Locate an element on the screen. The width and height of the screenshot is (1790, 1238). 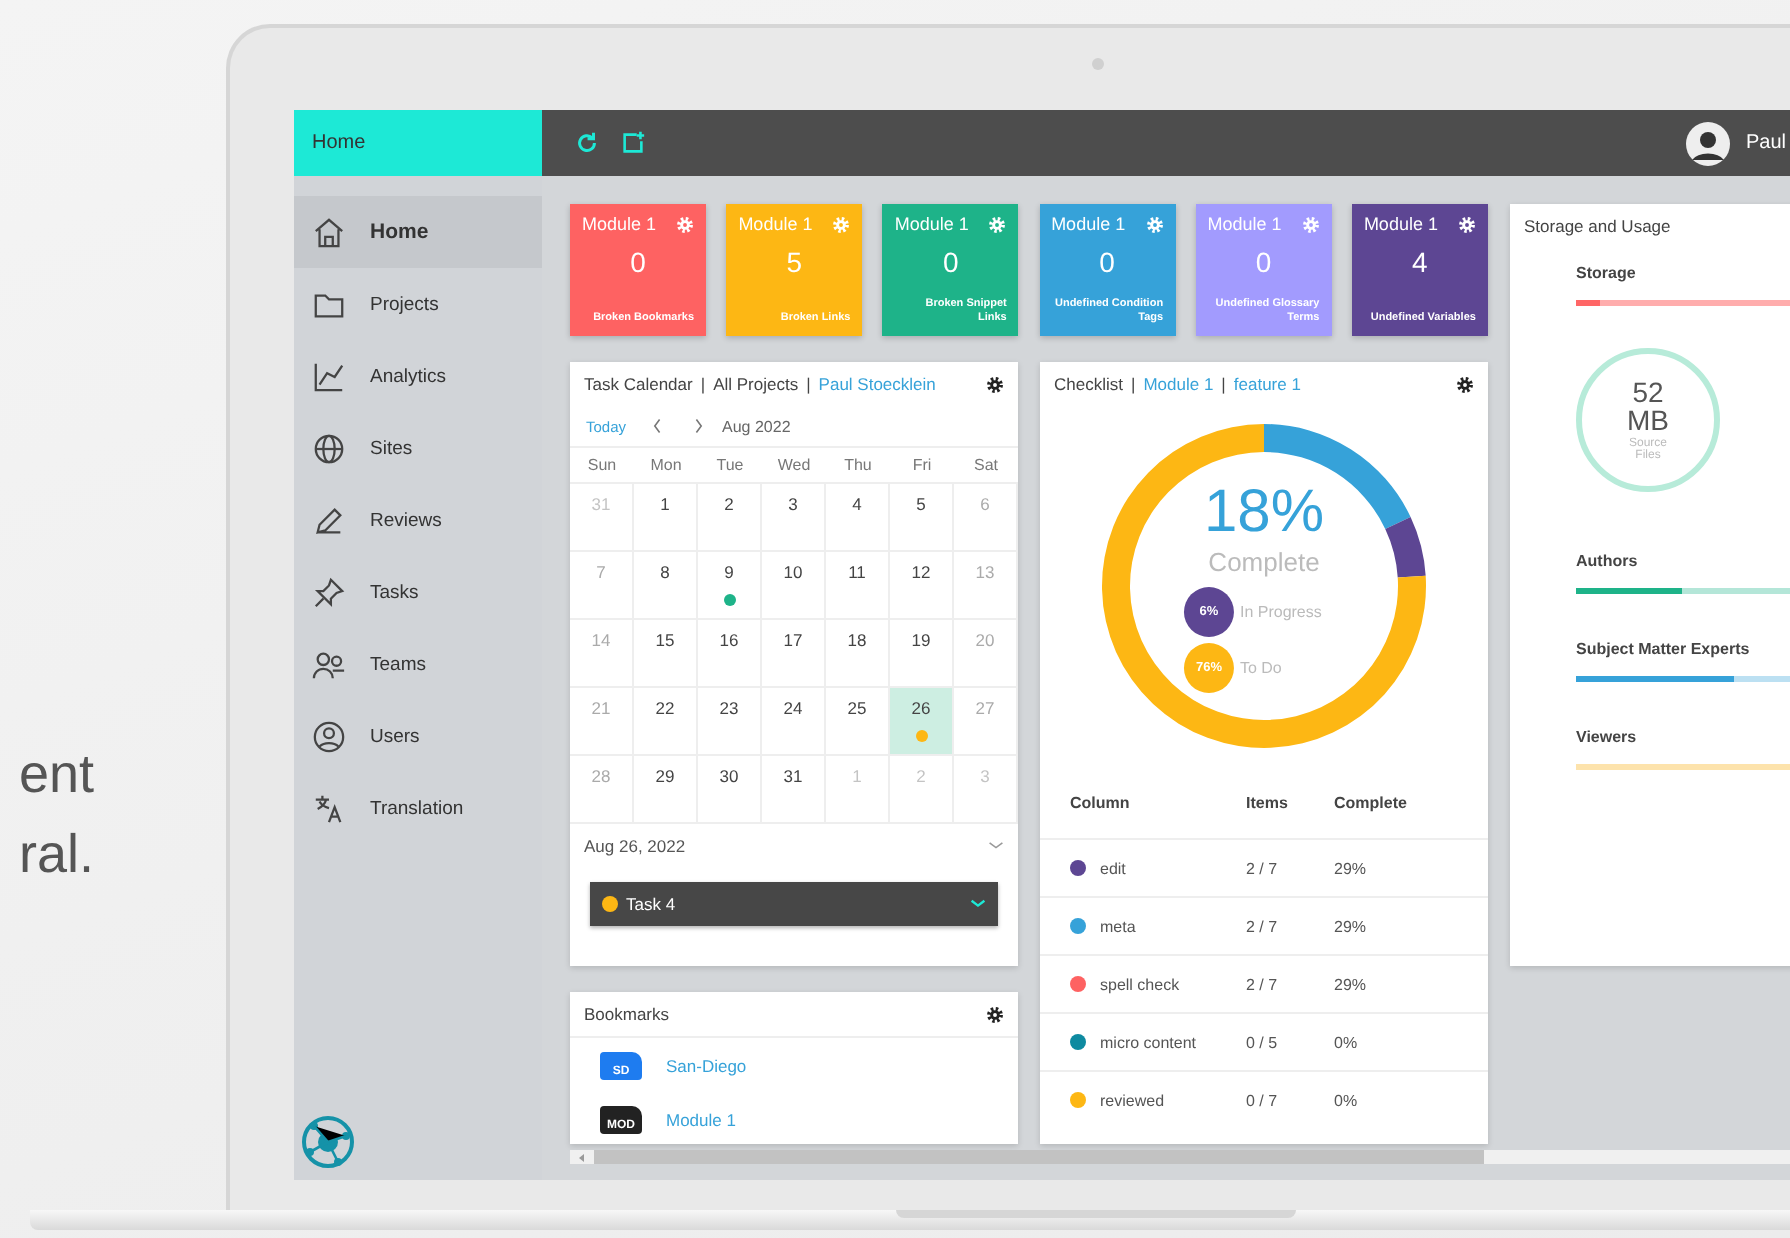
section-title: Authors is located at coordinates (1608, 561).